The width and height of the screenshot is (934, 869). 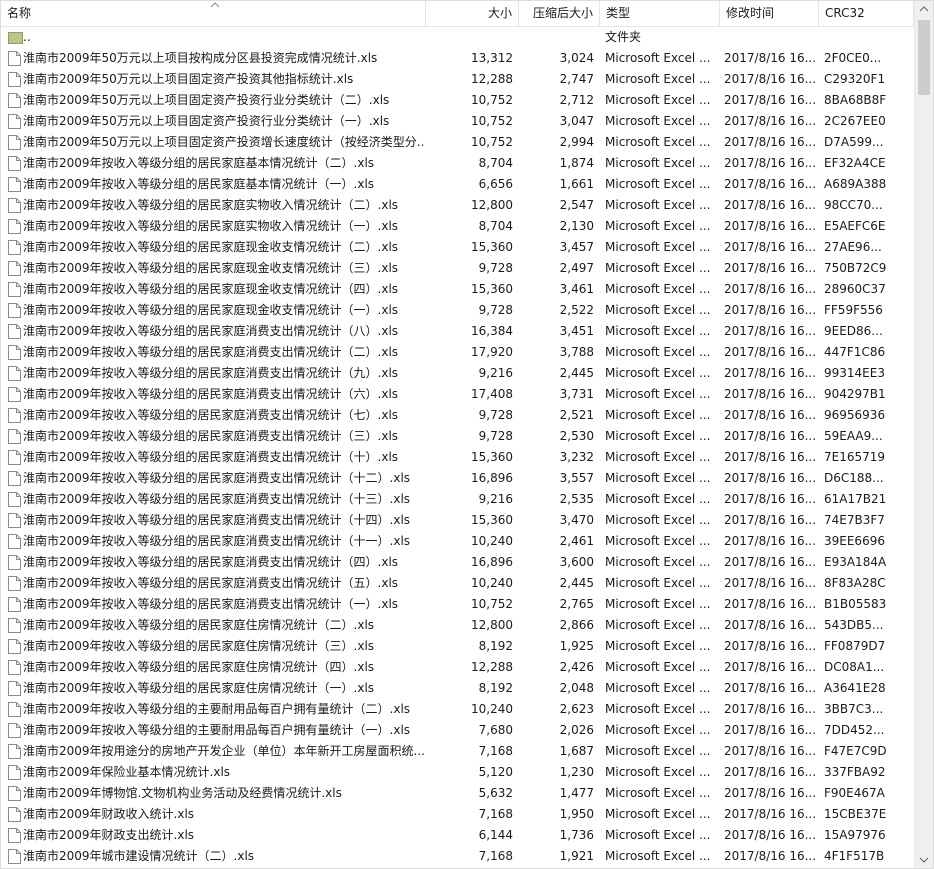 What do you see at coordinates (845, 13) in the screenshot?
I see `column-header-crc32-label: CRC32` at bounding box center [845, 13].